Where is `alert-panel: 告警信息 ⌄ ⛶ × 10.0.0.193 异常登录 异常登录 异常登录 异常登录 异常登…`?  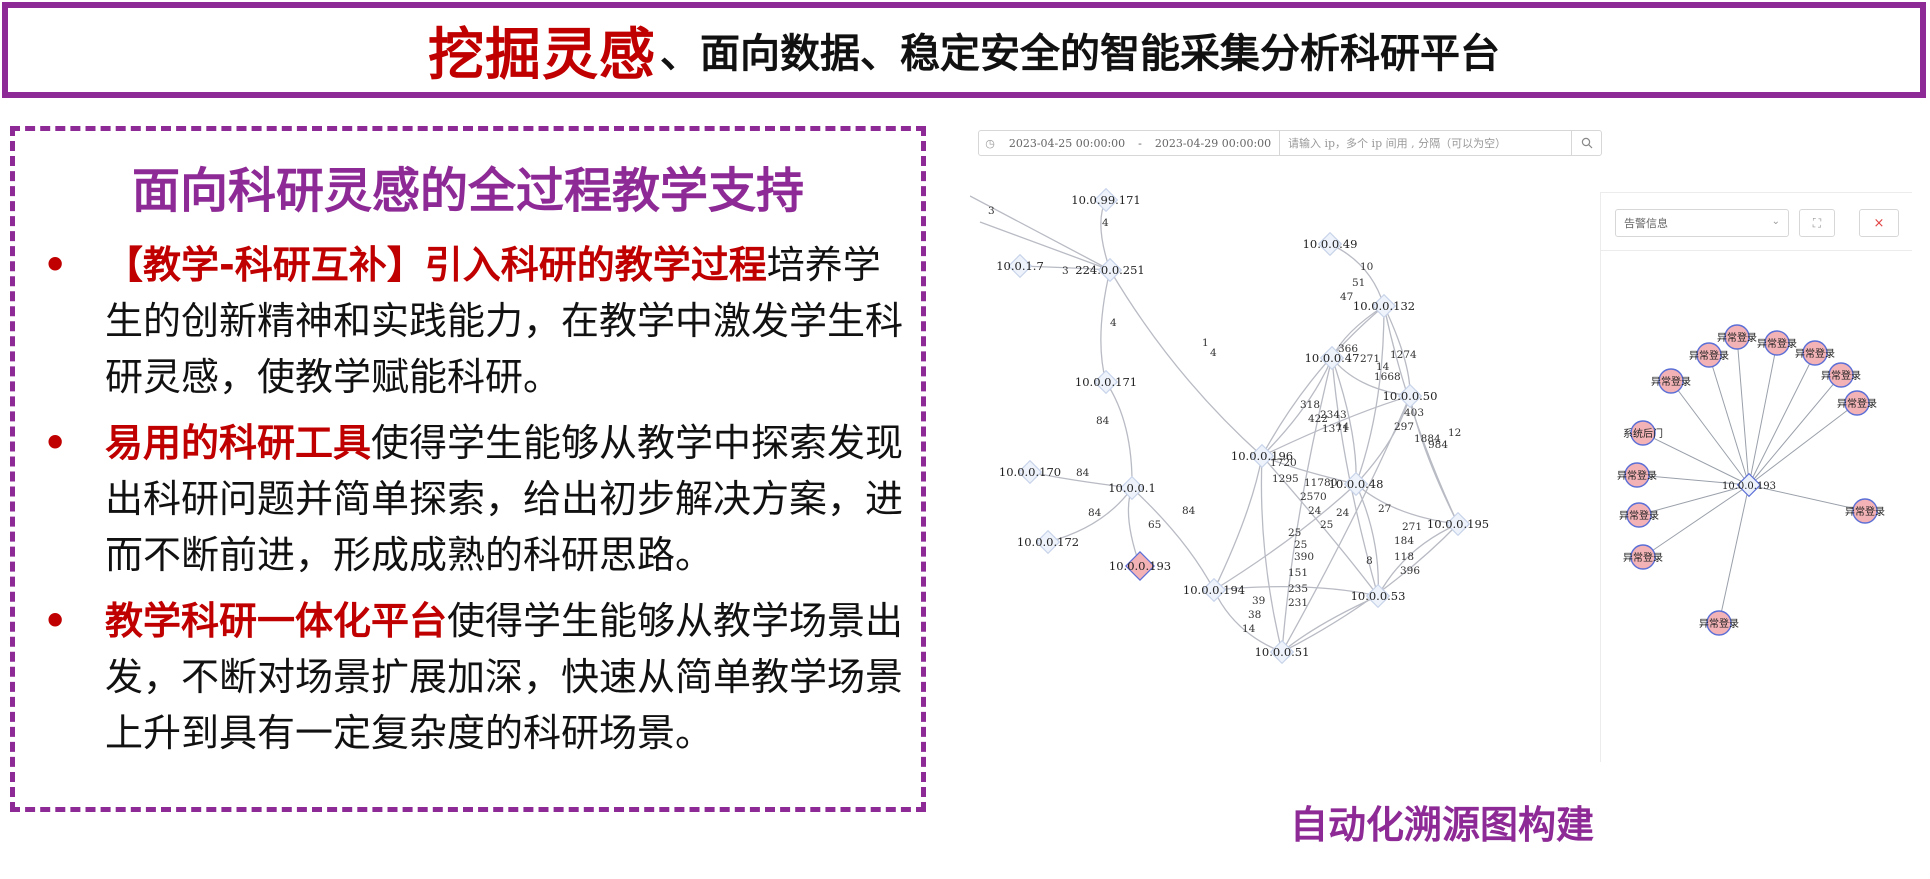 alert-panel: 告警信息 ⌄ ⛶ × 10.0.0.193 异常登录 异常登录 异常登录 异常登录 异常登… is located at coordinates (1756, 477).